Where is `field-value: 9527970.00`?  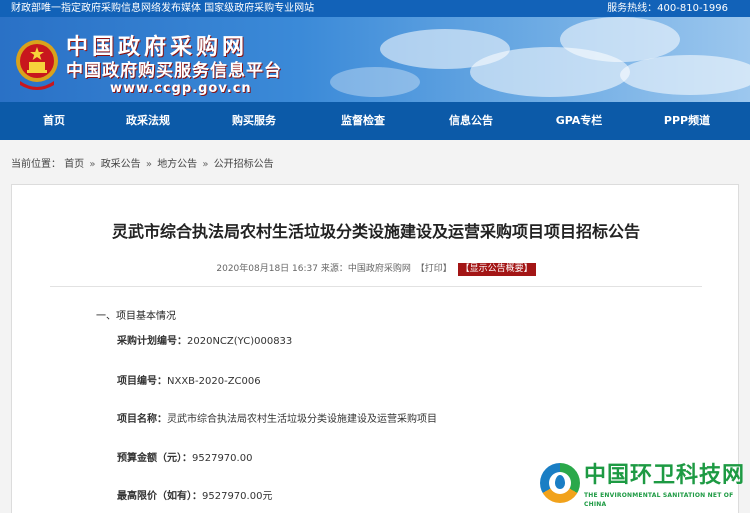 field-value: 9527970.00 is located at coordinates (222, 458).